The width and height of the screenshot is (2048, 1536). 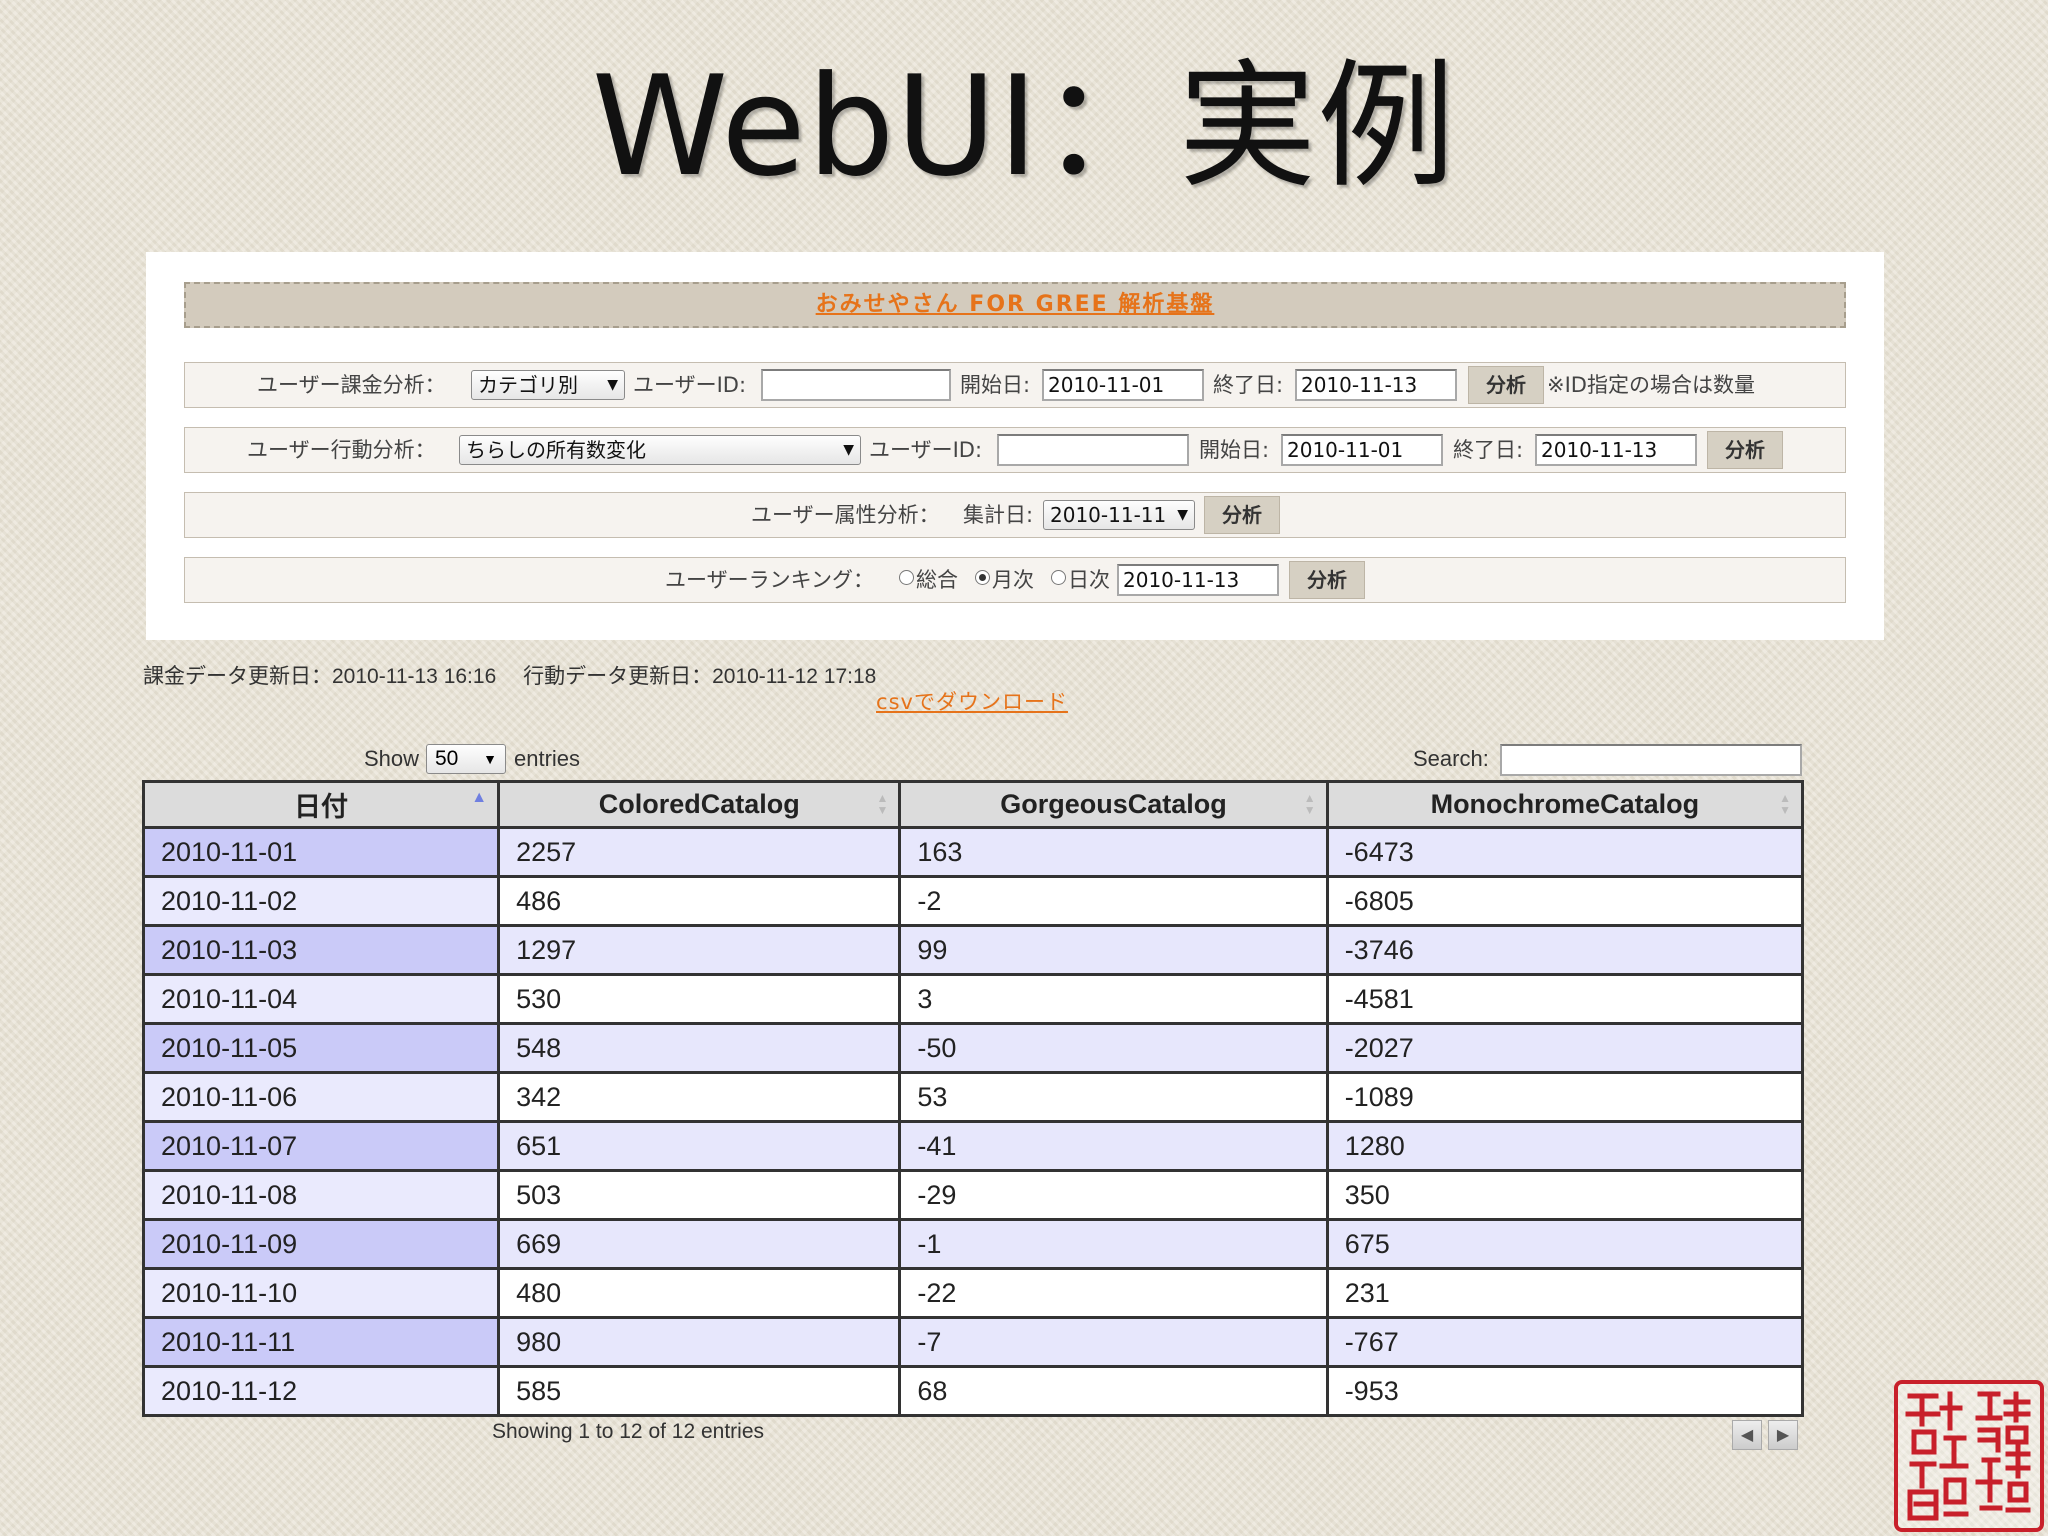 What do you see at coordinates (1565, 1195) in the screenshot?
I see `table-cell: 350` at bounding box center [1565, 1195].